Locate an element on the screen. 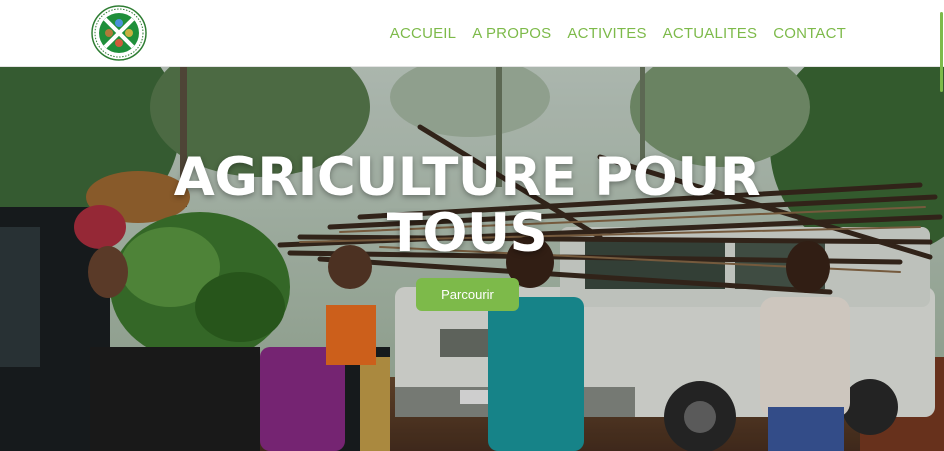  page-scrollbar is located at coordinates (941, 52).